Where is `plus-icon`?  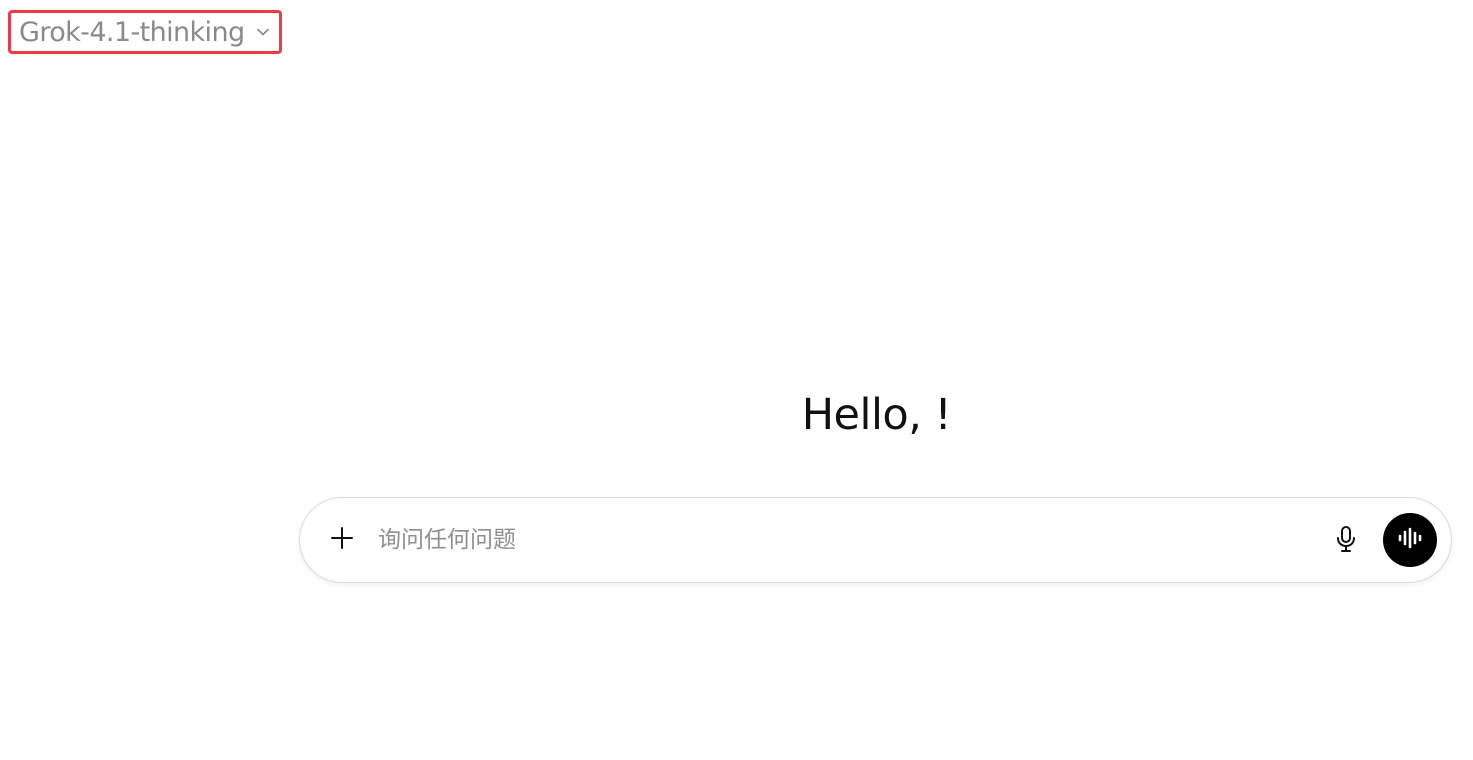 plus-icon is located at coordinates (342, 540).